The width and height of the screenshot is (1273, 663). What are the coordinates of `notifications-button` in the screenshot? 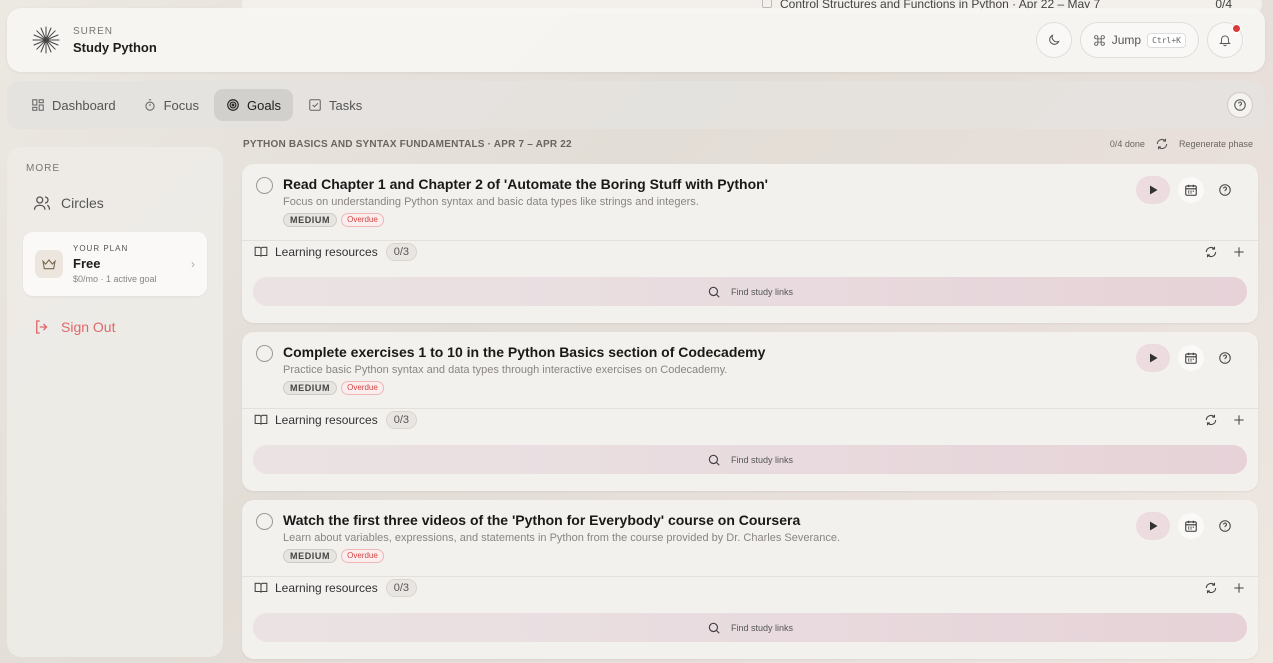 It's located at (1225, 40).